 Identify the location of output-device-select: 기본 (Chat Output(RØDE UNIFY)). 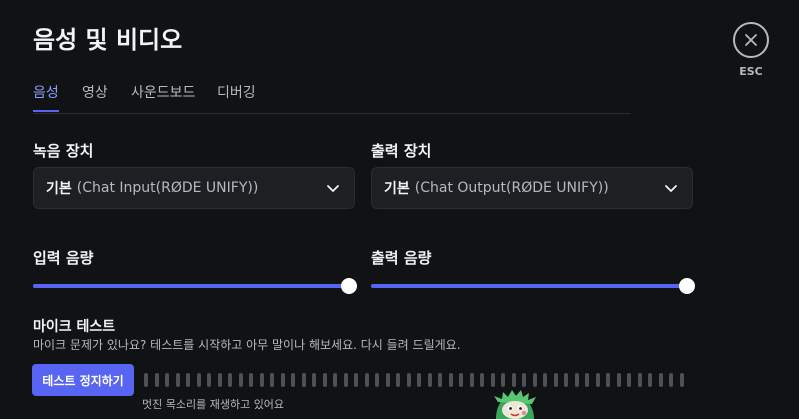
(532, 188).